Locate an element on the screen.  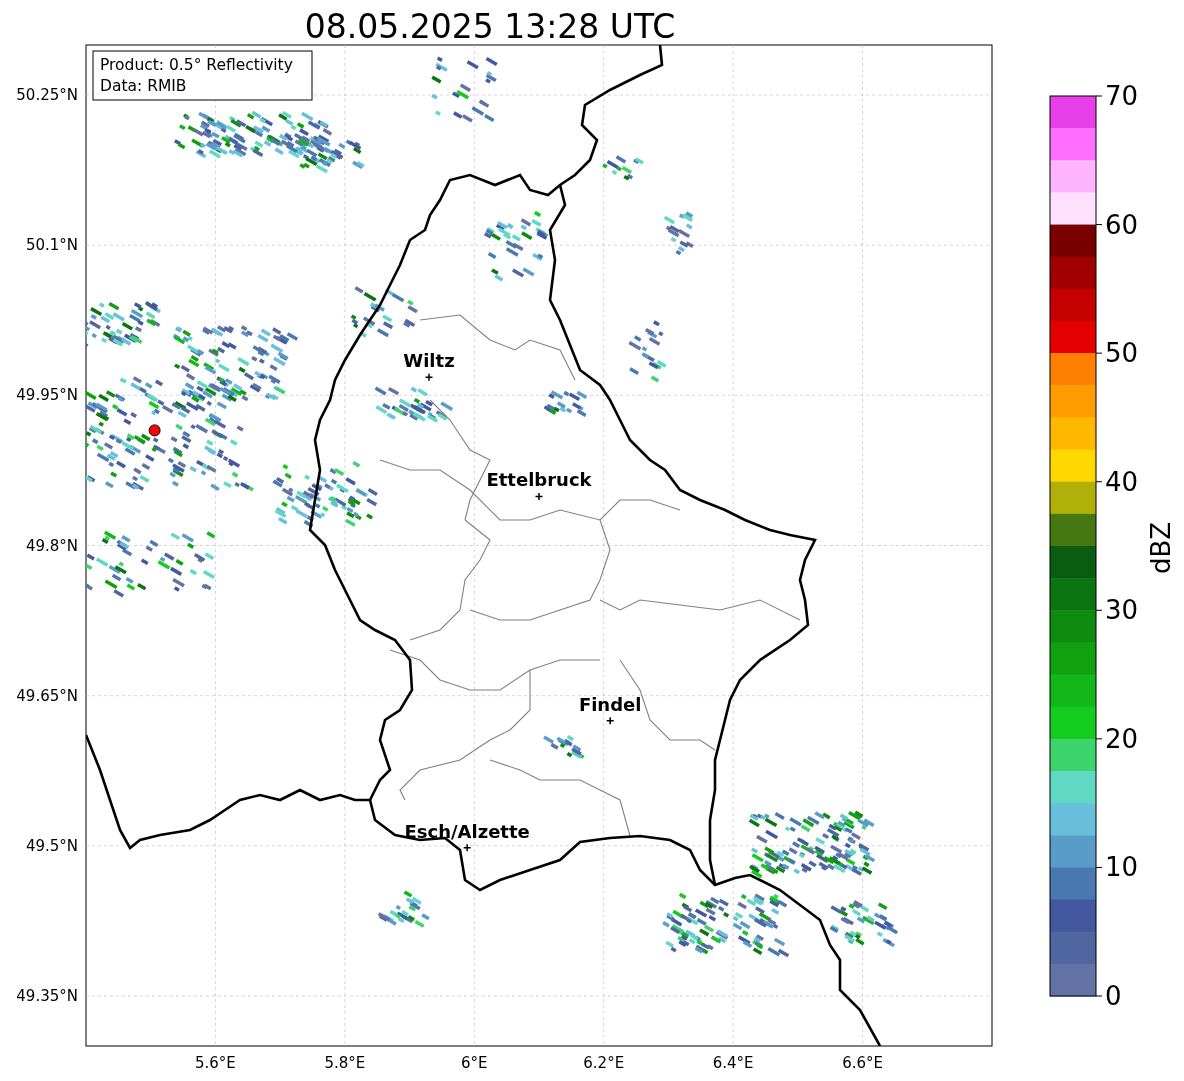
longitude-tick-label: 6.2°E is located at coordinates (604, 1063).